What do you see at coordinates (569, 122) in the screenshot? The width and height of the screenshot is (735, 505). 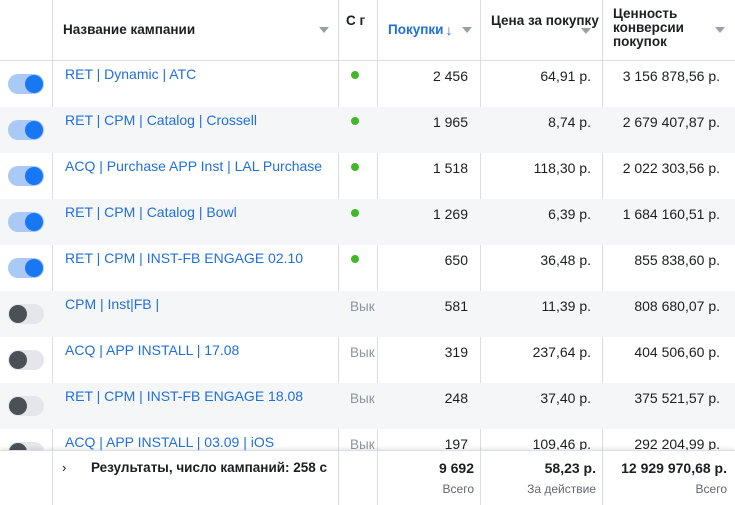 I see `price-per-purchase-cell: 8,74 р.` at bounding box center [569, 122].